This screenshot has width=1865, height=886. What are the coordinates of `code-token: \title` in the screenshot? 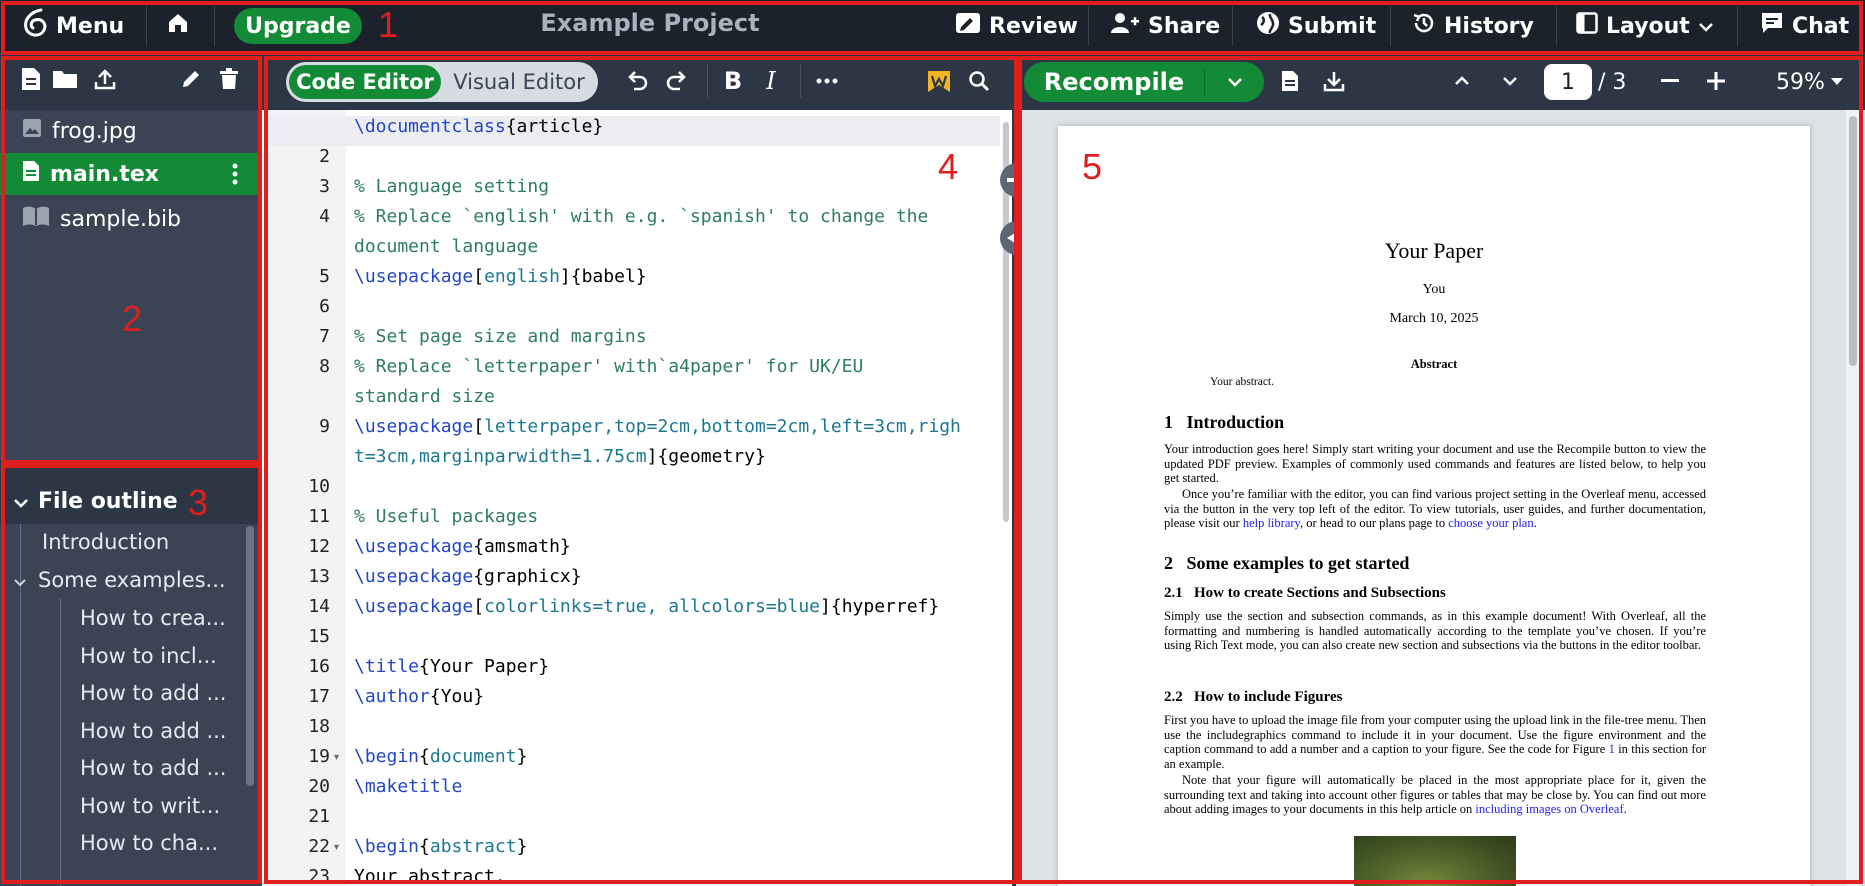 It's located at (387, 666).